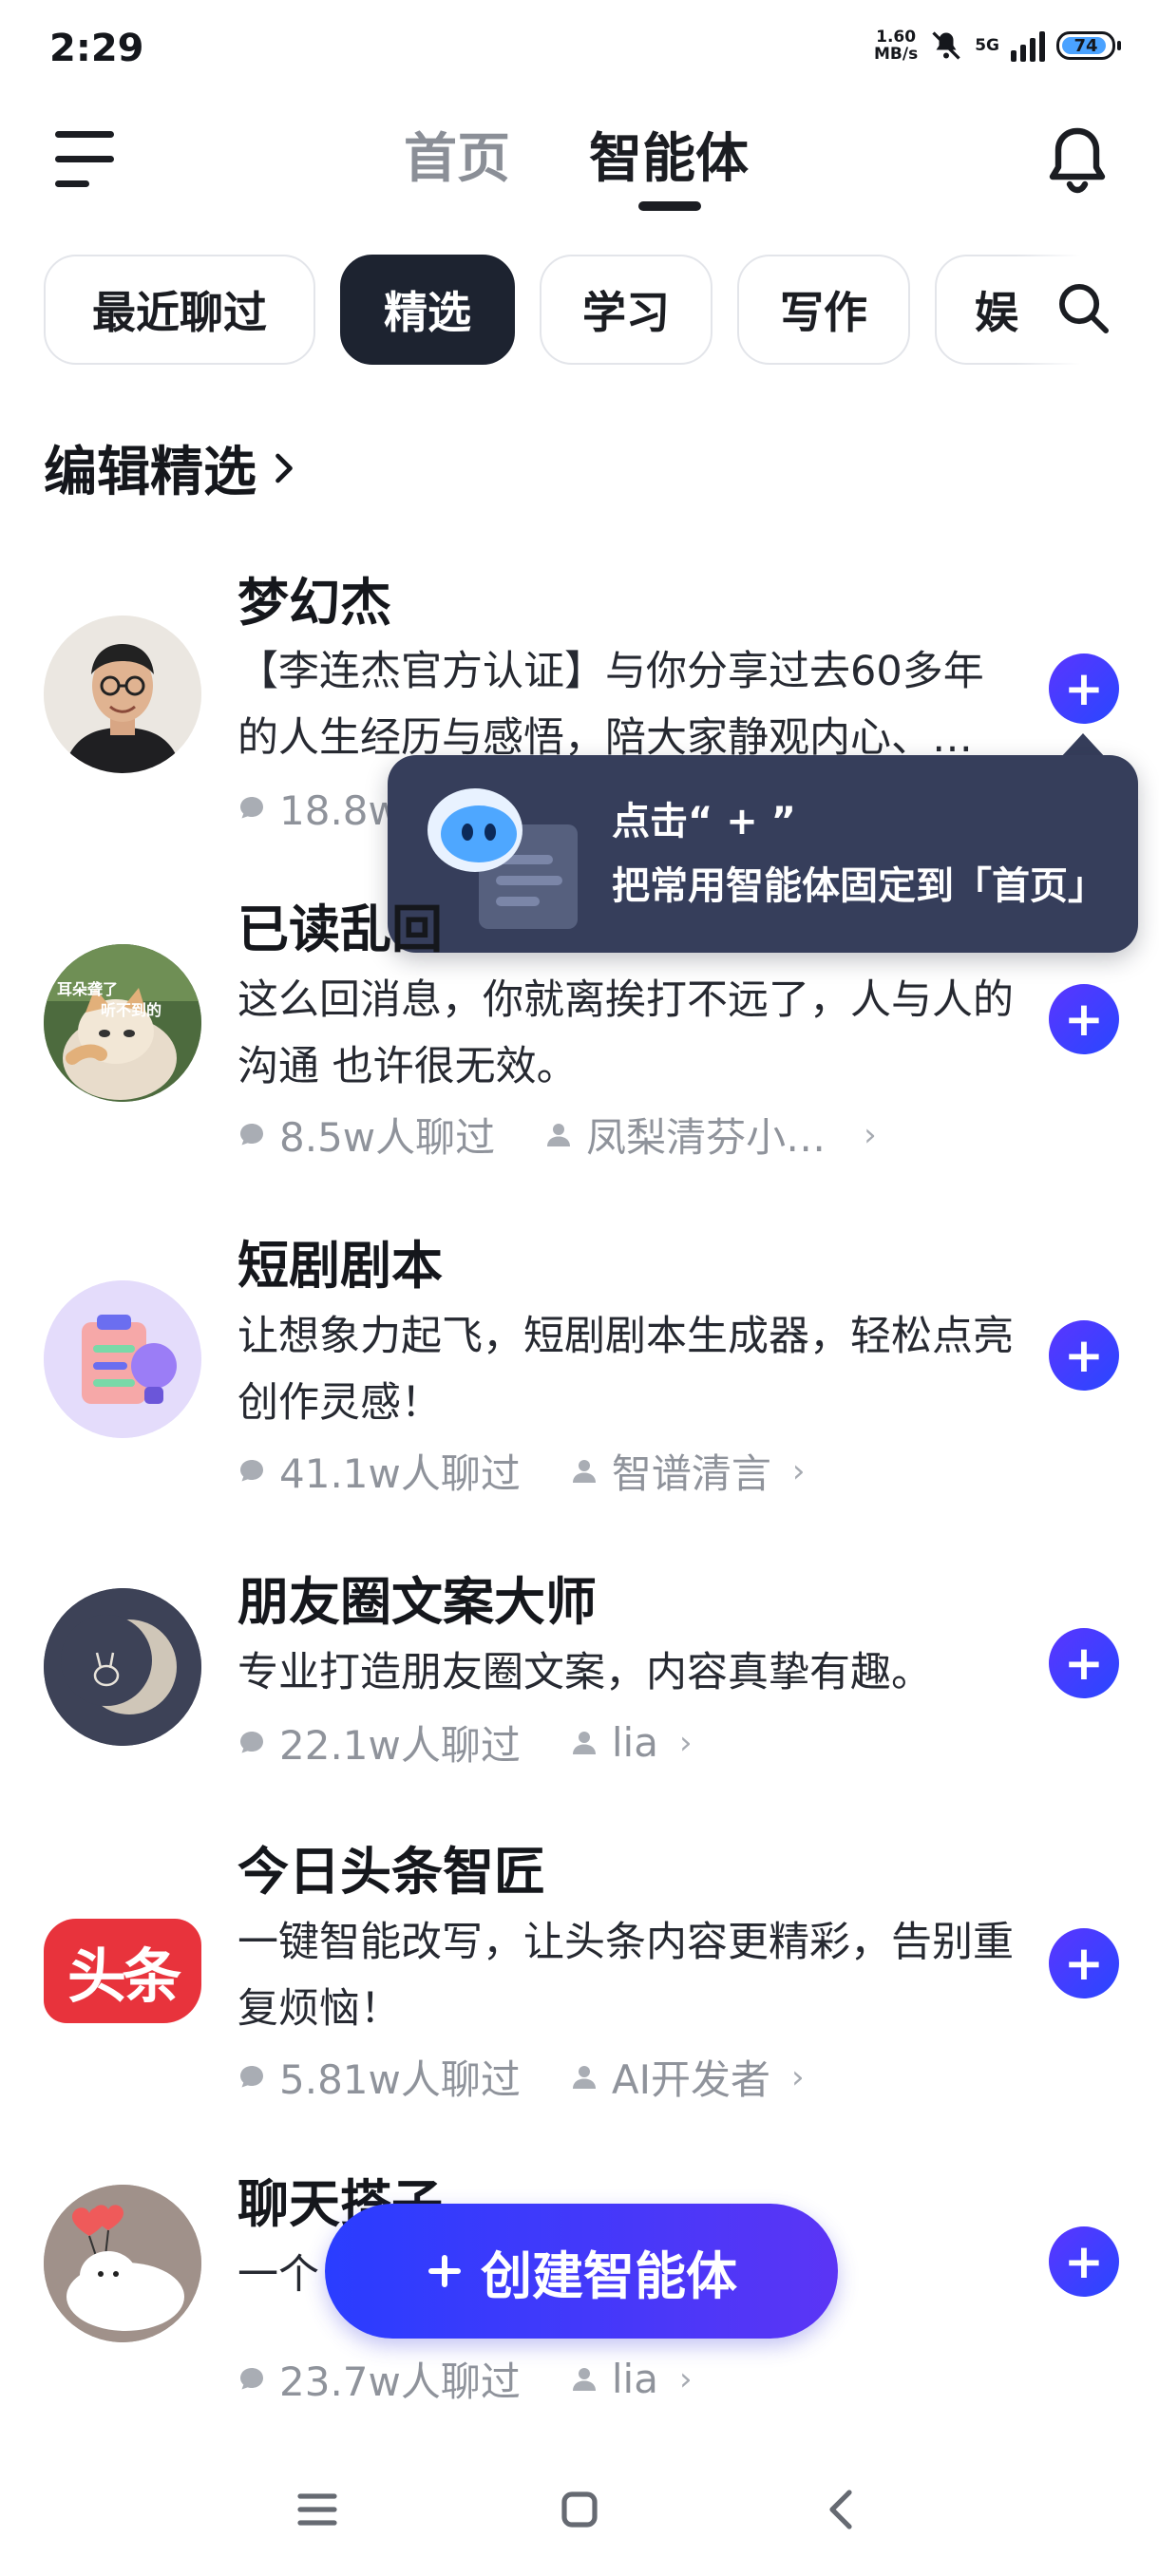  Describe the element at coordinates (170, 467) in the screenshot. I see `section-title-editor-picks: 编辑精选` at that location.